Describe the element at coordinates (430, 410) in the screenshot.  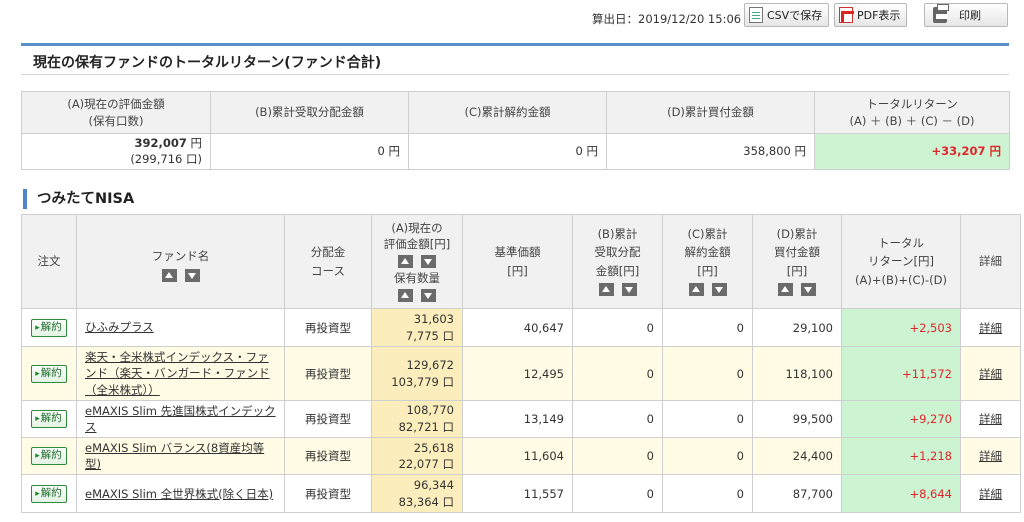
I see `valuation-amount: 108,770` at that location.